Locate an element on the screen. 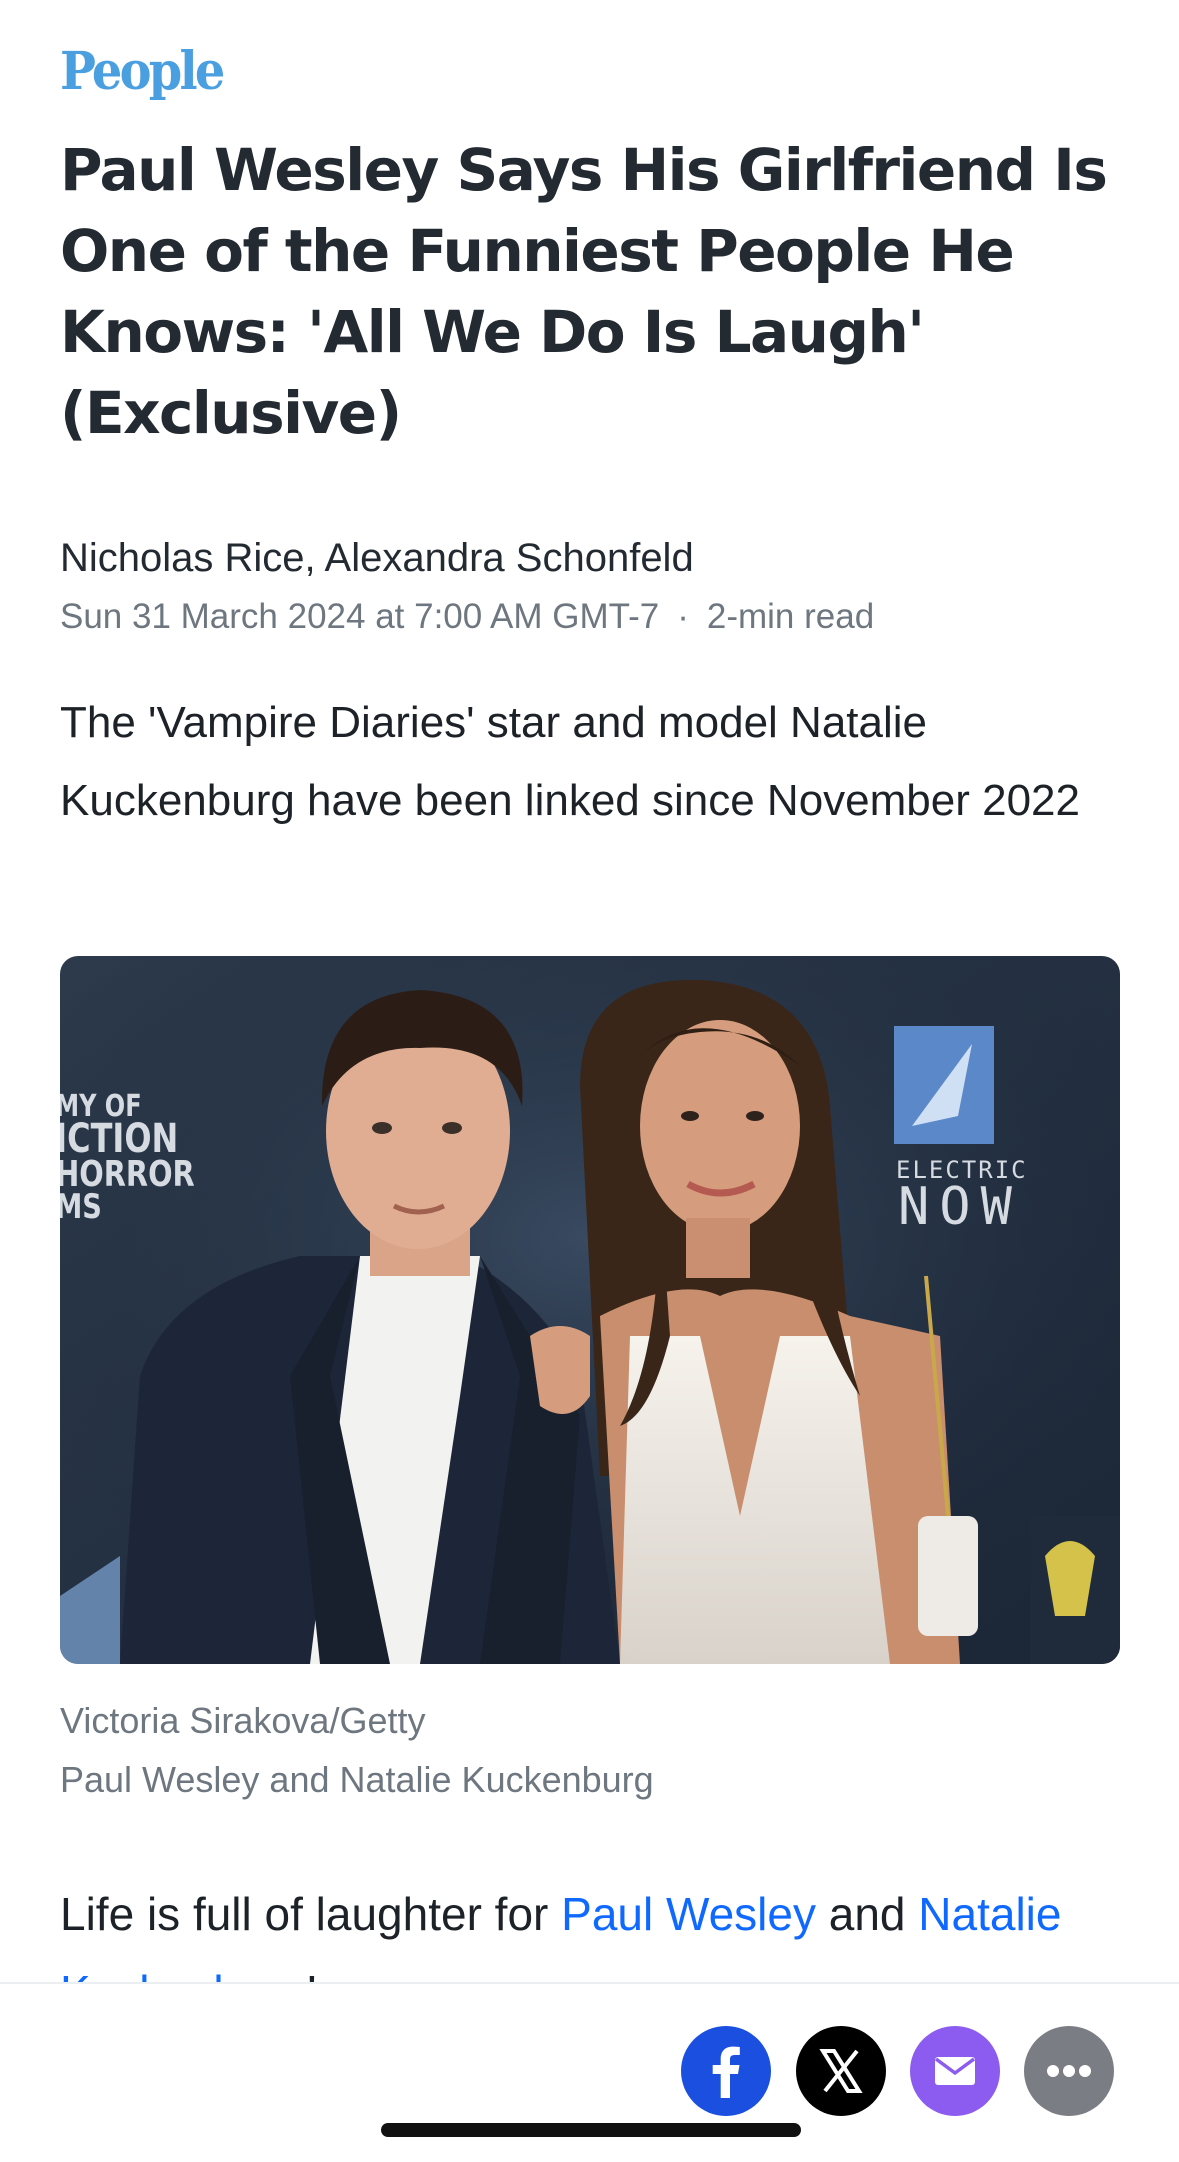 This screenshot has width=1179, height=2162. x-icon is located at coordinates (841, 2071).